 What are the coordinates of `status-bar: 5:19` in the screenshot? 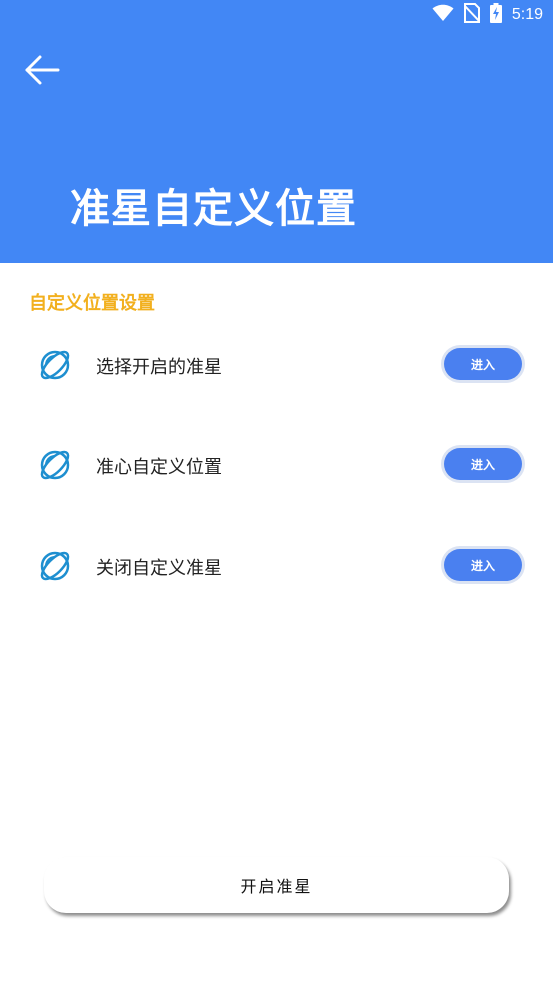 It's located at (276, 15).